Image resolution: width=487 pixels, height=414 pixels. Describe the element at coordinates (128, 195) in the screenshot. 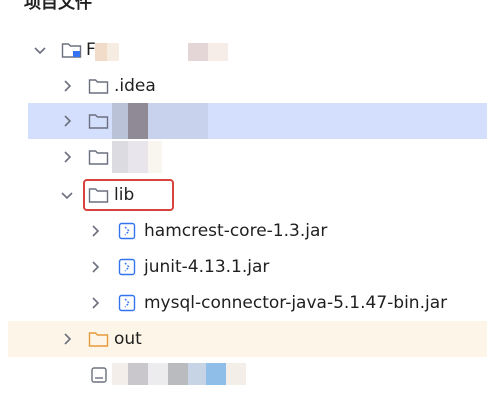

I see `annotation-highlight-box` at that location.